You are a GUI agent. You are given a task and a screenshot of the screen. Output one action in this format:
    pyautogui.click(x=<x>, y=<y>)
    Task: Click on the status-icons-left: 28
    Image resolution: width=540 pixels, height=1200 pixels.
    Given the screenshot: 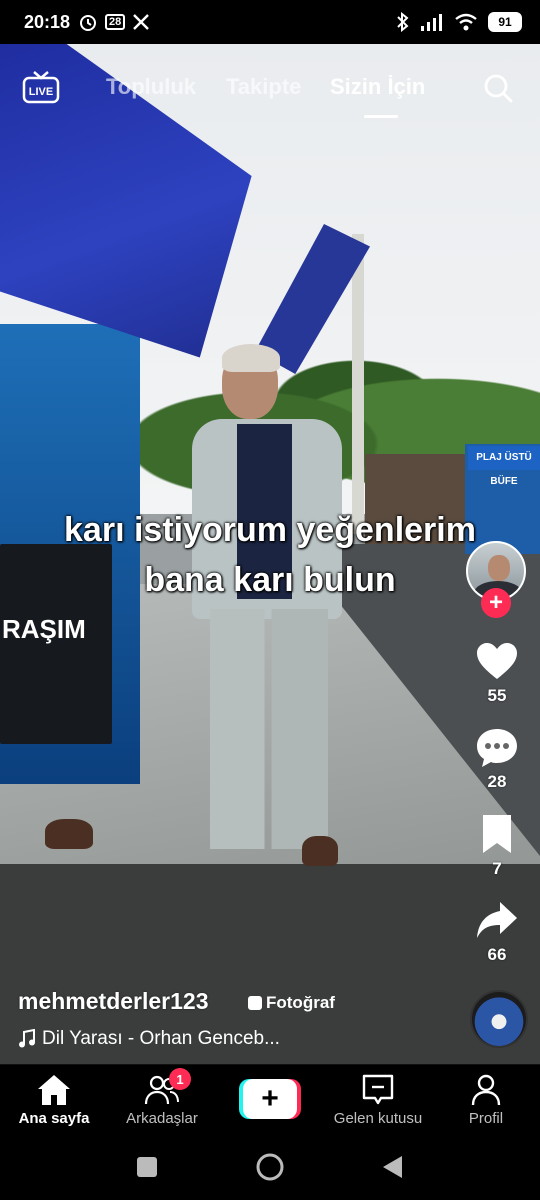 What is the action you would take?
    pyautogui.click(x=114, y=22)
    